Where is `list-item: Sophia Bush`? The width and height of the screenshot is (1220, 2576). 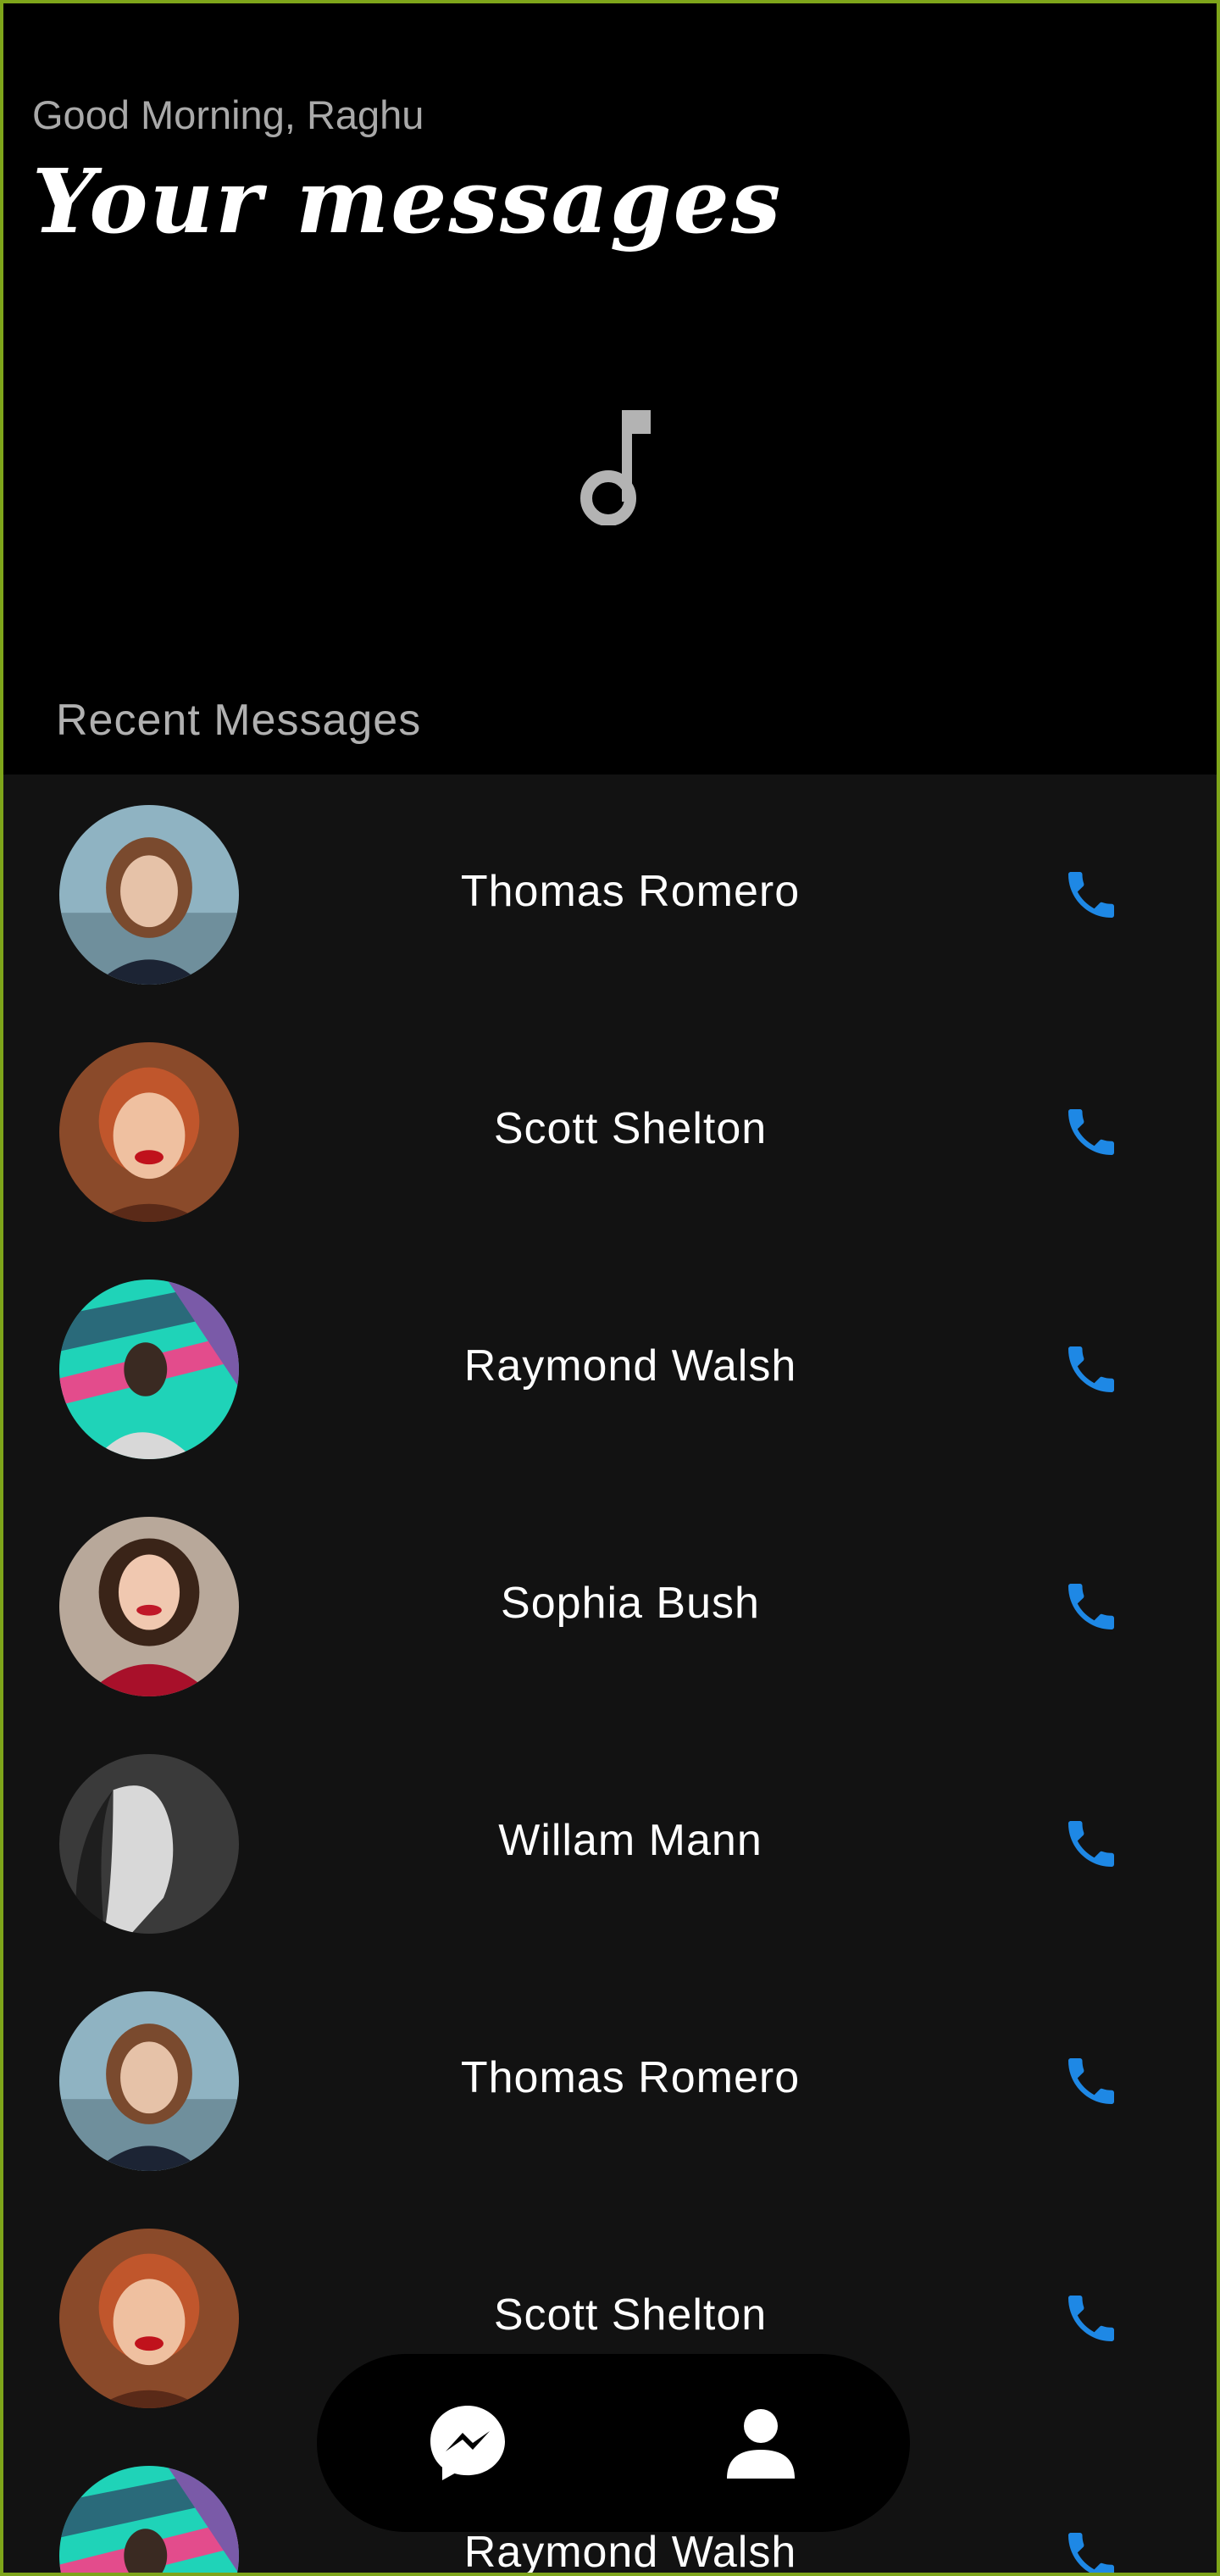
list-item: Sophia Bush is located at coordinates (610, 1605).